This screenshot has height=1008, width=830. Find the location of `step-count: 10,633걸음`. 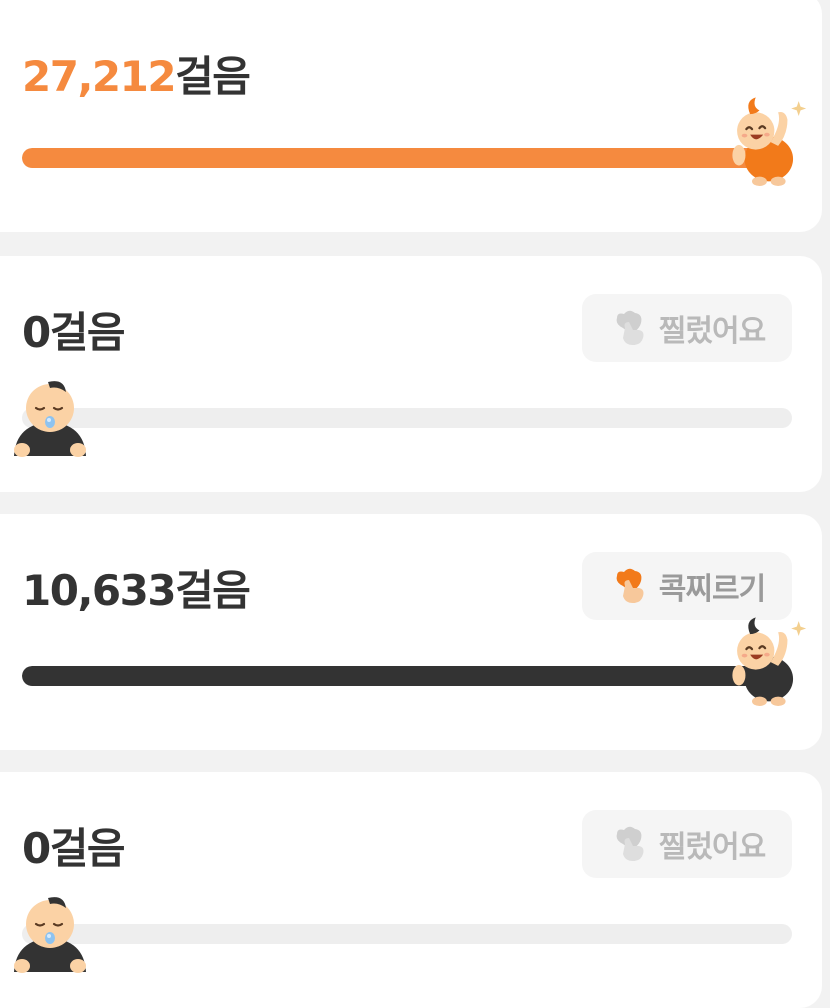

step-count: 10,633걸음 is located at coordinates (136, 590).